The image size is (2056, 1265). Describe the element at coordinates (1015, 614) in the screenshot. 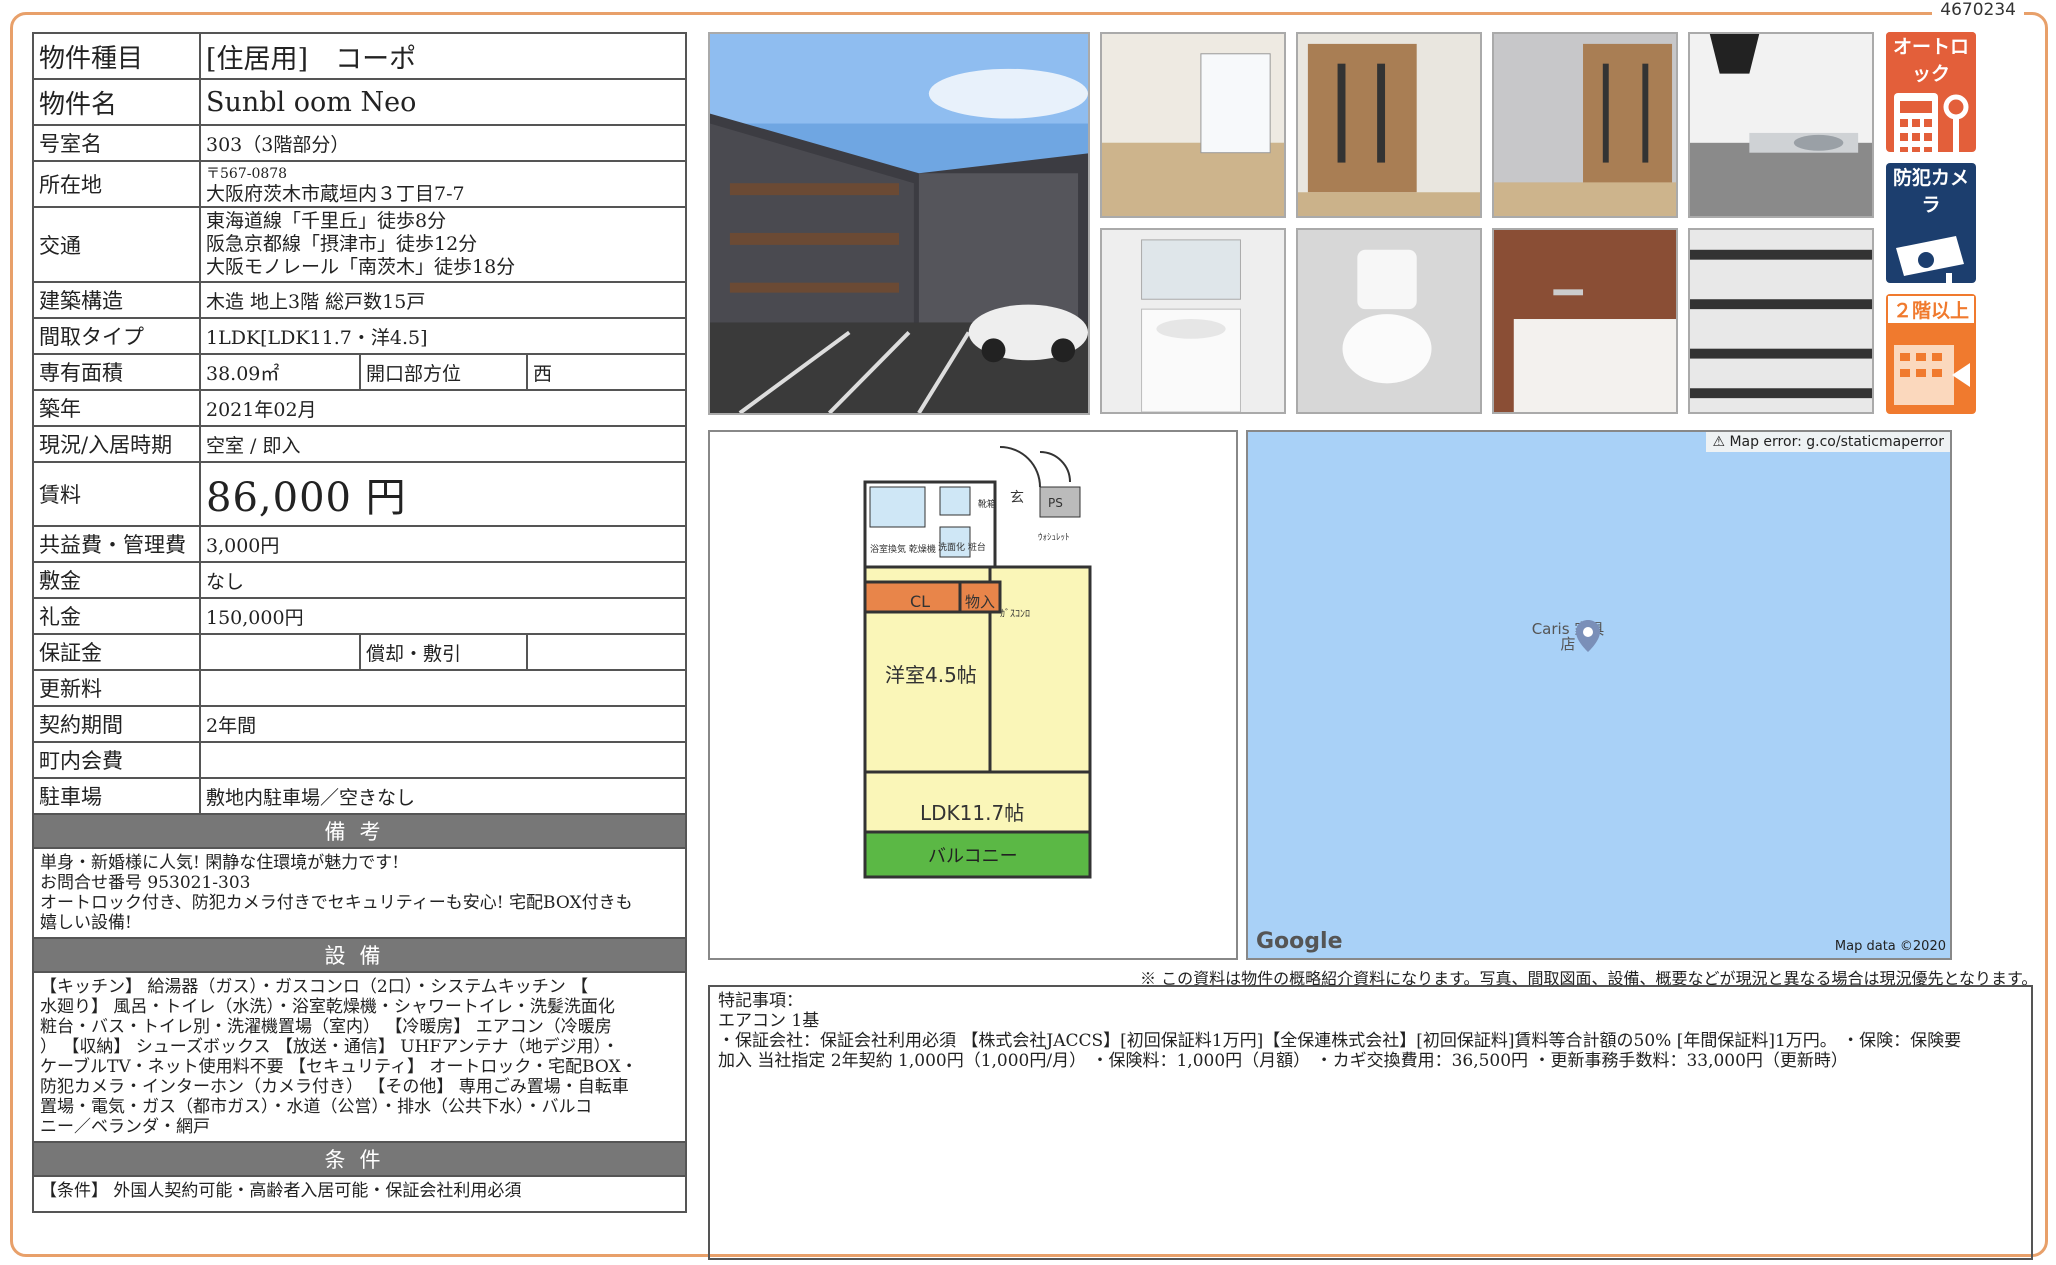

I see `stove-label: ｶﾞｽｺﾝﾛ` at that location.